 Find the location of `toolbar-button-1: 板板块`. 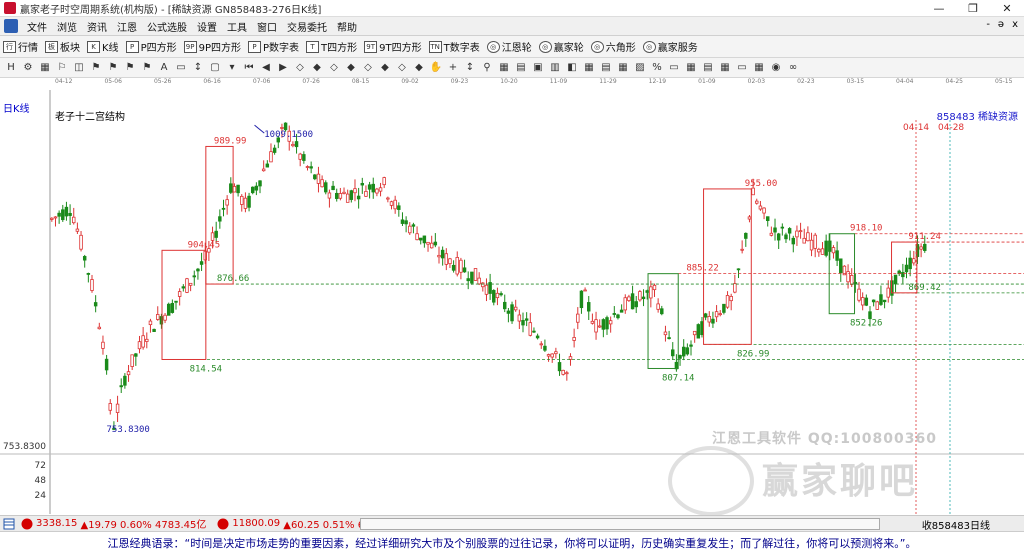

toolbar-button-1: 板板块 is located at coordinates (62, 46).